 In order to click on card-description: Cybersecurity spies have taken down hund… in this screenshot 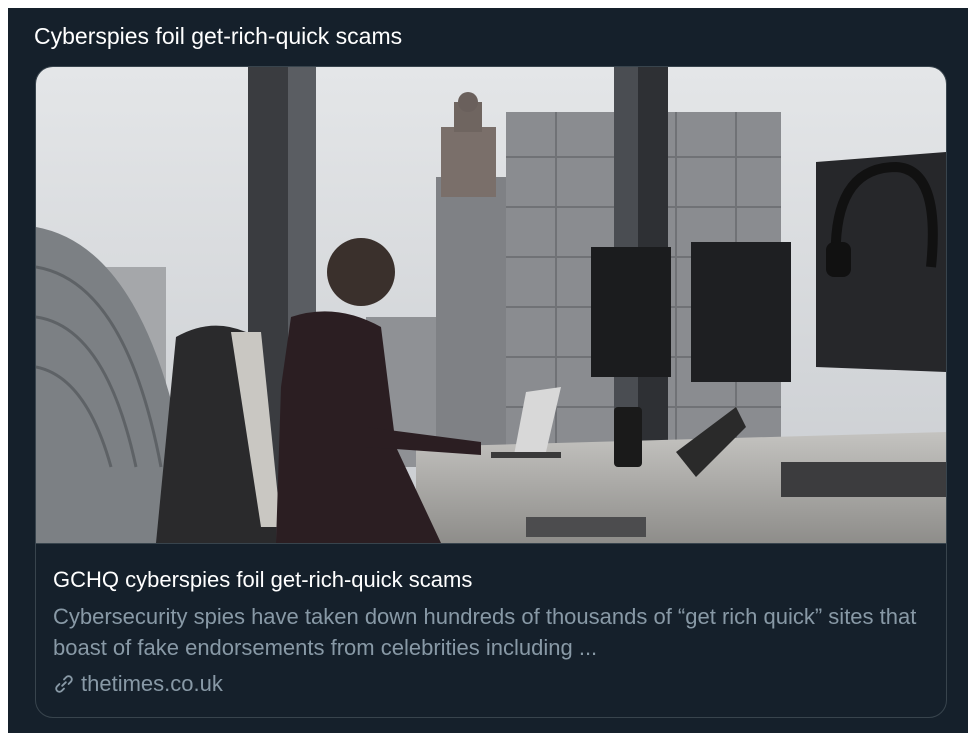, I will do `click(485, 632)`.